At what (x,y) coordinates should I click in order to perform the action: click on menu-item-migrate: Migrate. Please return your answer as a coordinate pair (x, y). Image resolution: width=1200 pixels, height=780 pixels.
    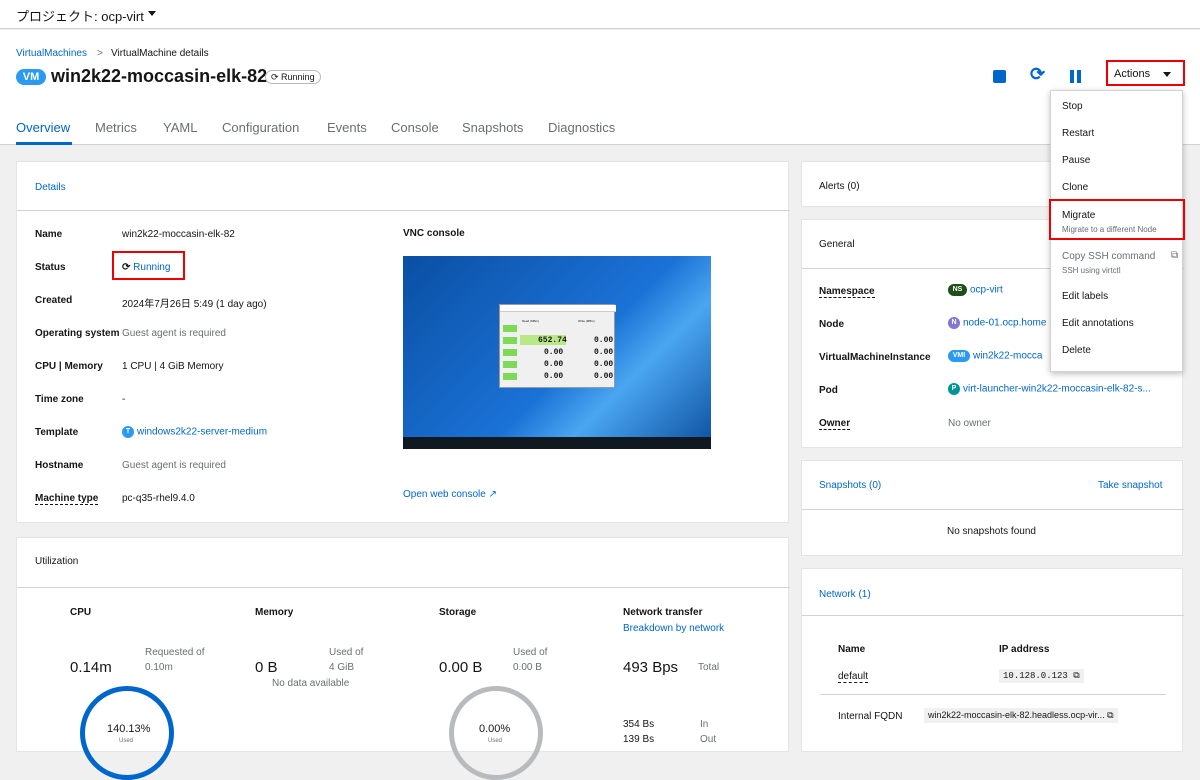
    Looking at the image, I should click on (1078, 215).